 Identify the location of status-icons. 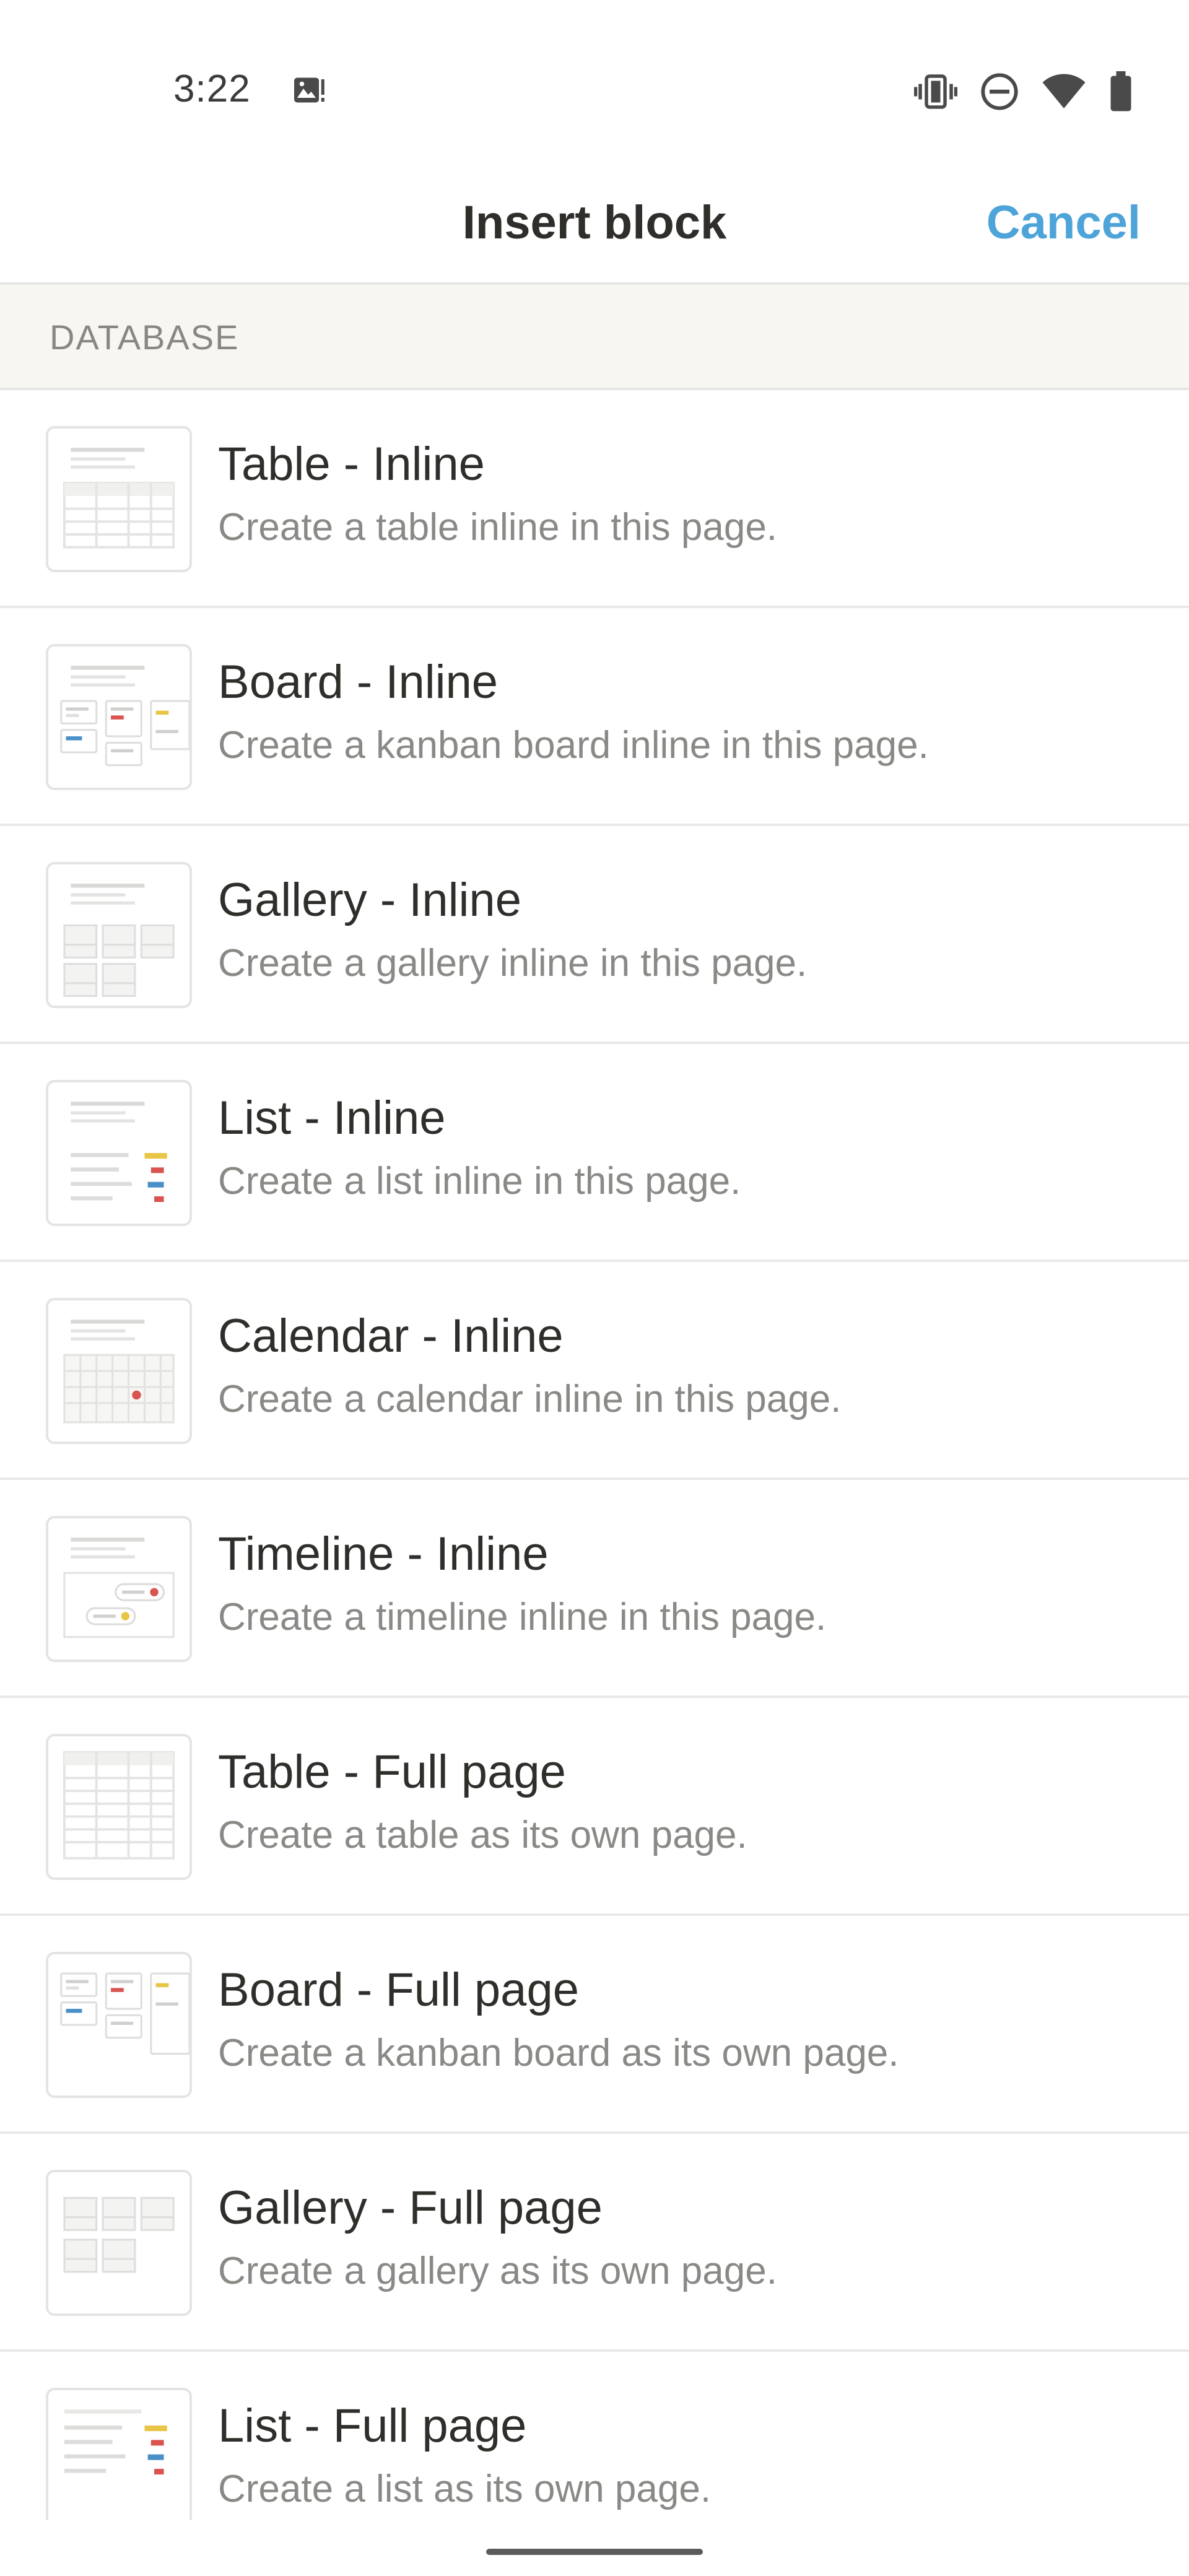
(1023, 91).